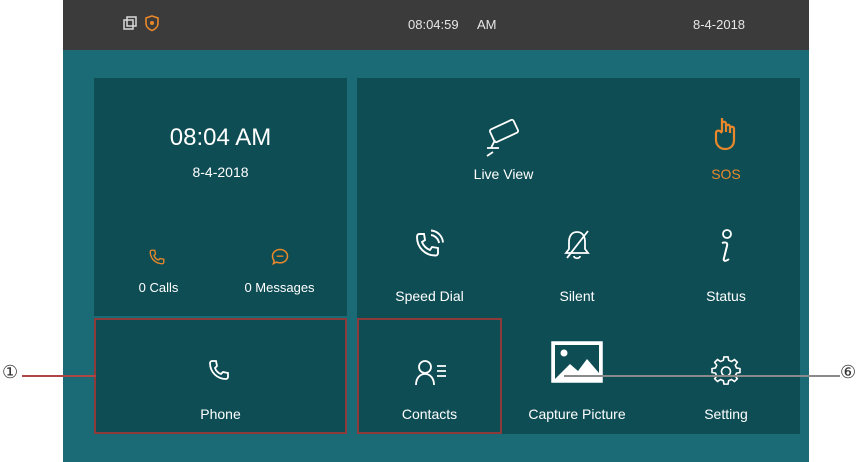 This screenshot has height=462, width=856. I want to click on picture-icon, so click(577, 362).